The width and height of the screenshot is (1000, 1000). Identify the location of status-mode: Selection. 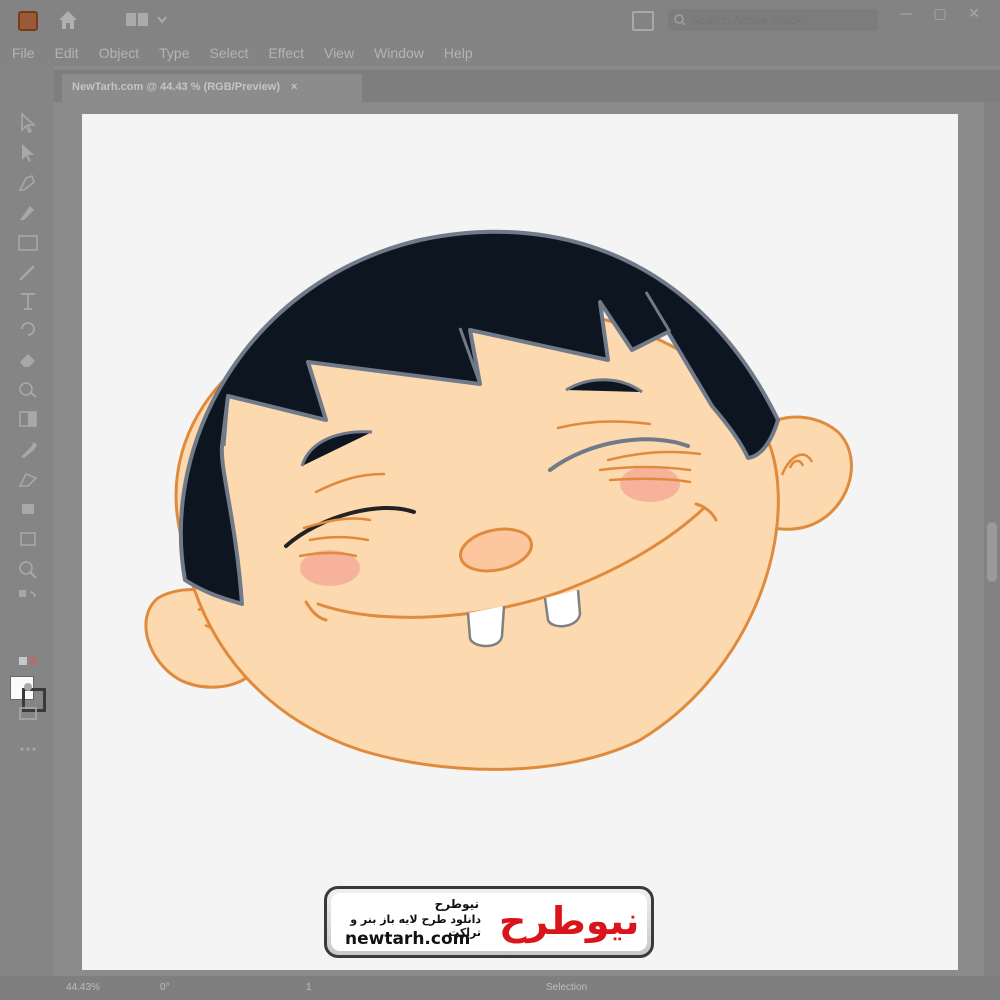
(567, 987).